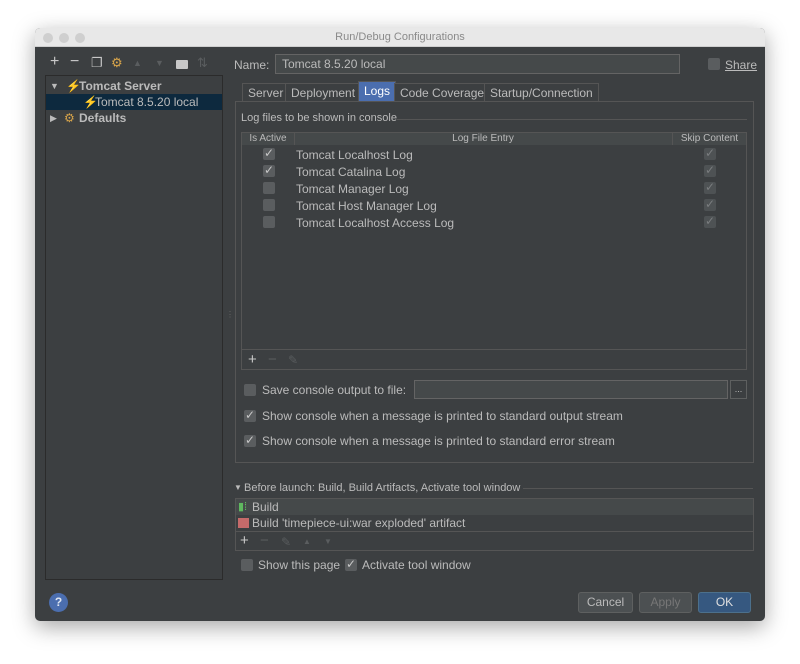  What do you see at coordinates (268, 139) in the screenshot?
I see `column-header-is-active: Is Active` at bounding box center [268, 139].